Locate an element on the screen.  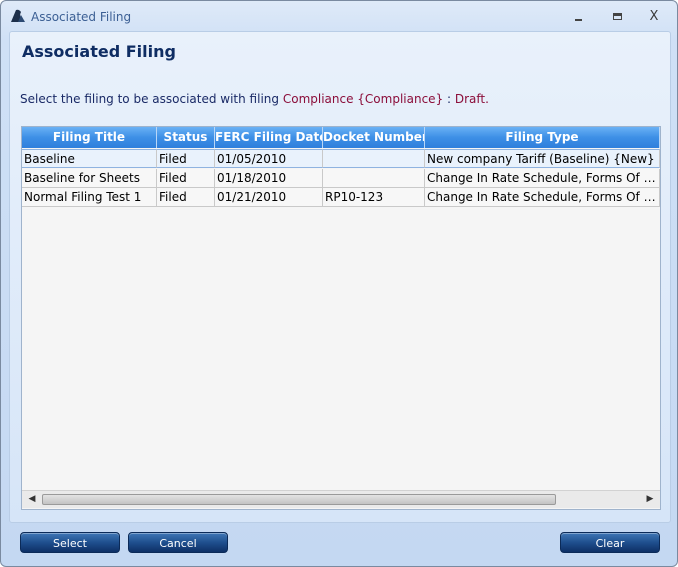
cell-filing-type: New company Tariff (Baseline) {New} is located at coordinates (542, 158).